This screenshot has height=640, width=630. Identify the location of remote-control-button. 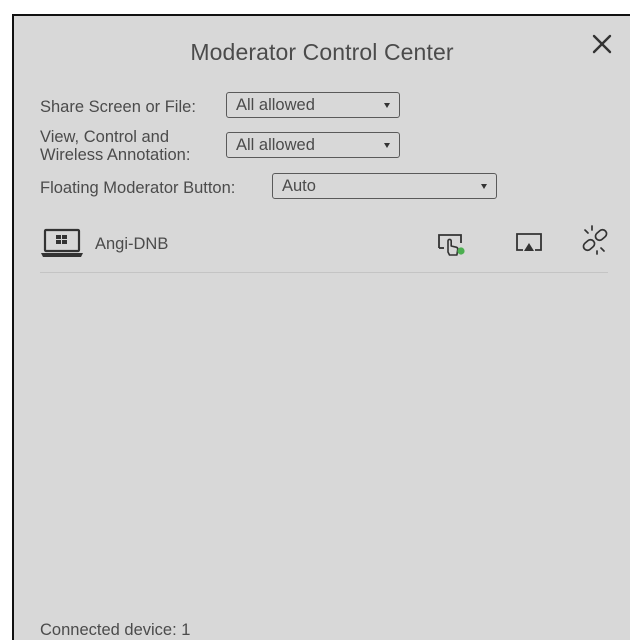
(450, 244).